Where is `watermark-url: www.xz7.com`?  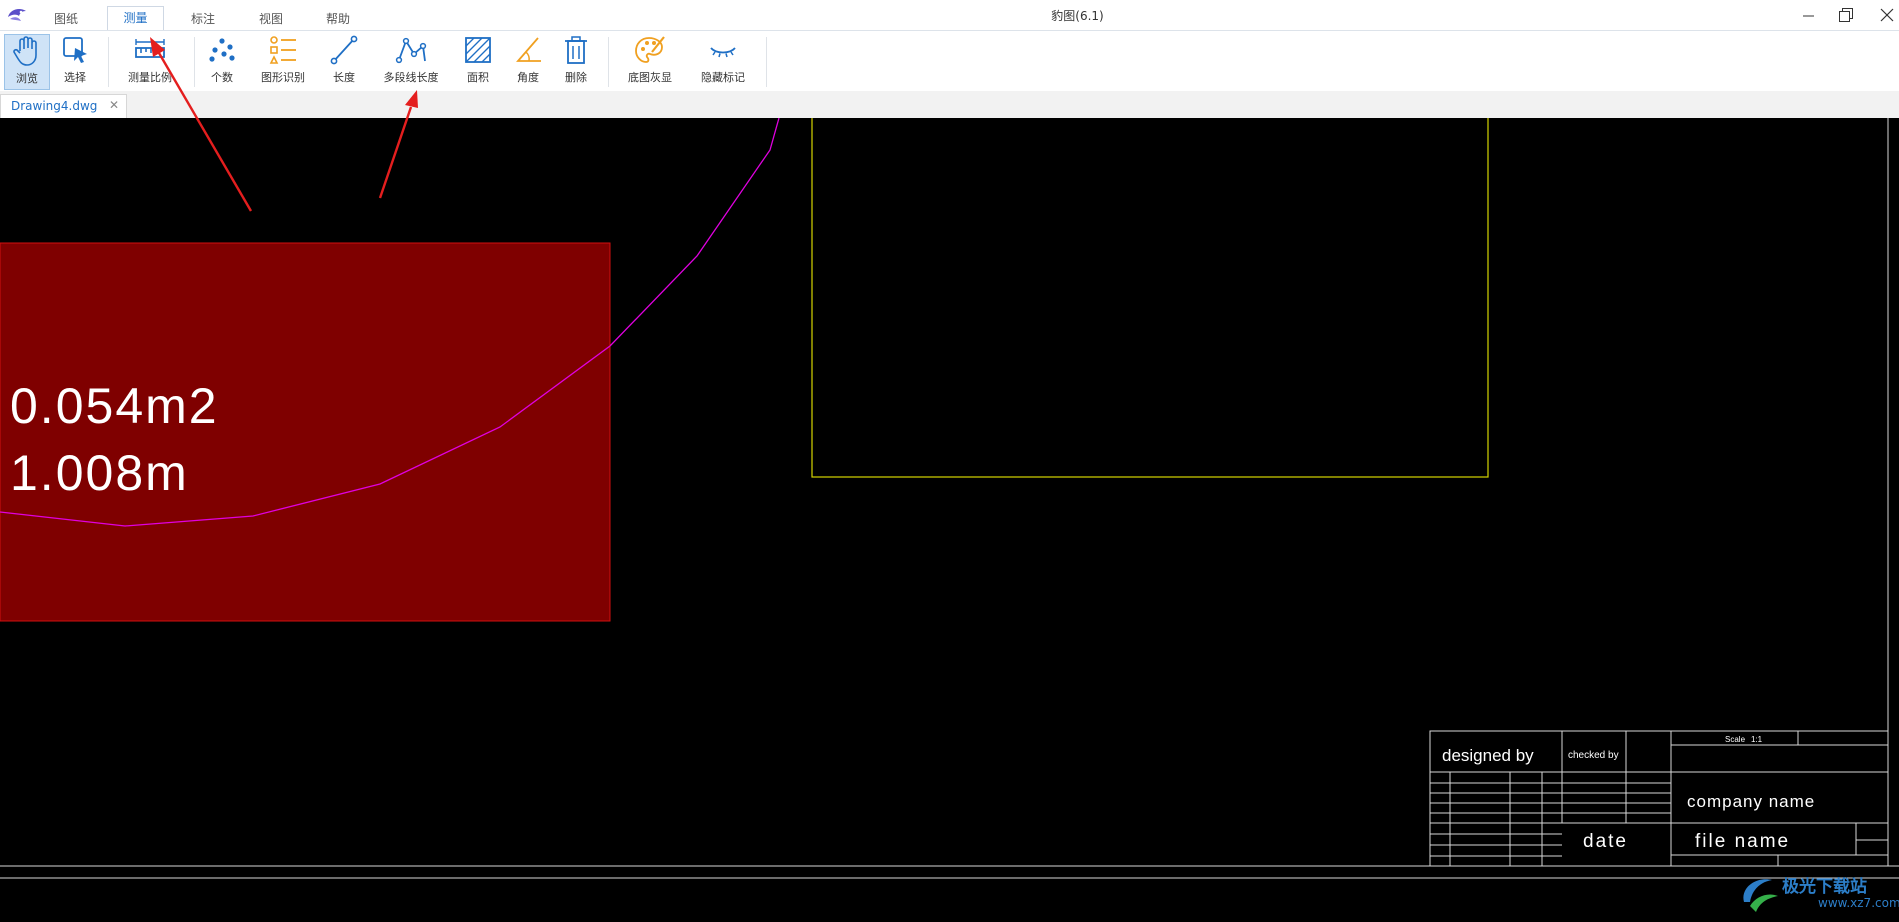 watermark-url: www.xz7.com is located at coordinates (1858, 903).